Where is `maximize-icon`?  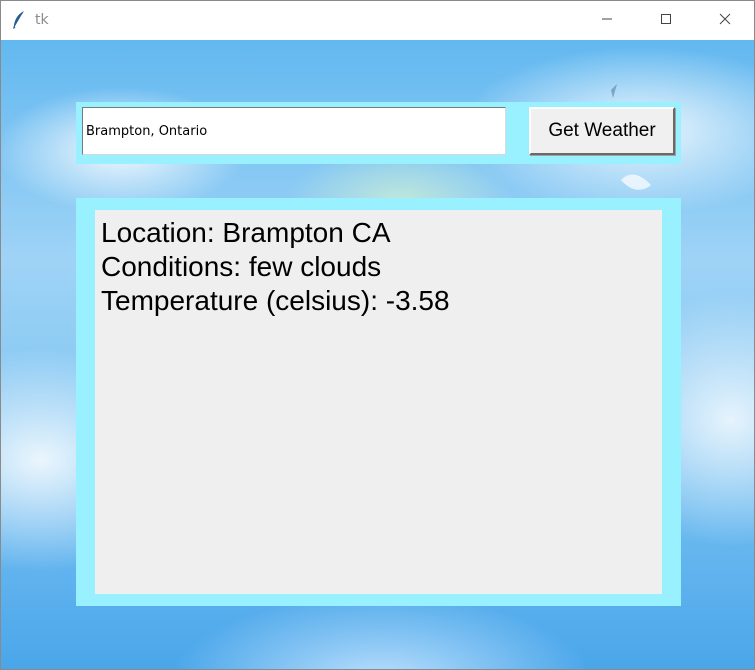 maximize-icon is located at coordinates (666, 21).